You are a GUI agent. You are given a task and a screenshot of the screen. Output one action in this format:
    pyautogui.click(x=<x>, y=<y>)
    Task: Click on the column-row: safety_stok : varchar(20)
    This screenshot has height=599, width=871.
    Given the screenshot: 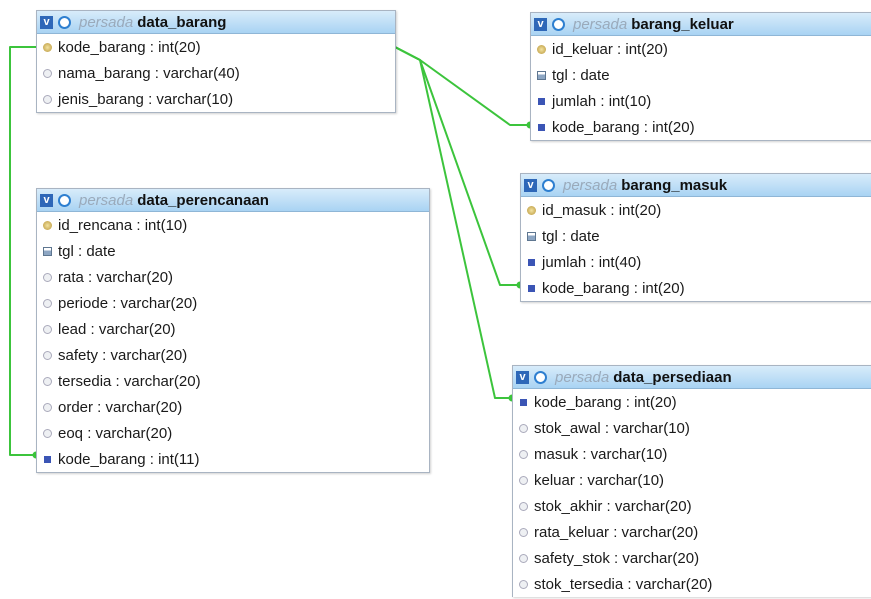 What is the action you would take?
    pyautogui.click(x=692, y=558)
    